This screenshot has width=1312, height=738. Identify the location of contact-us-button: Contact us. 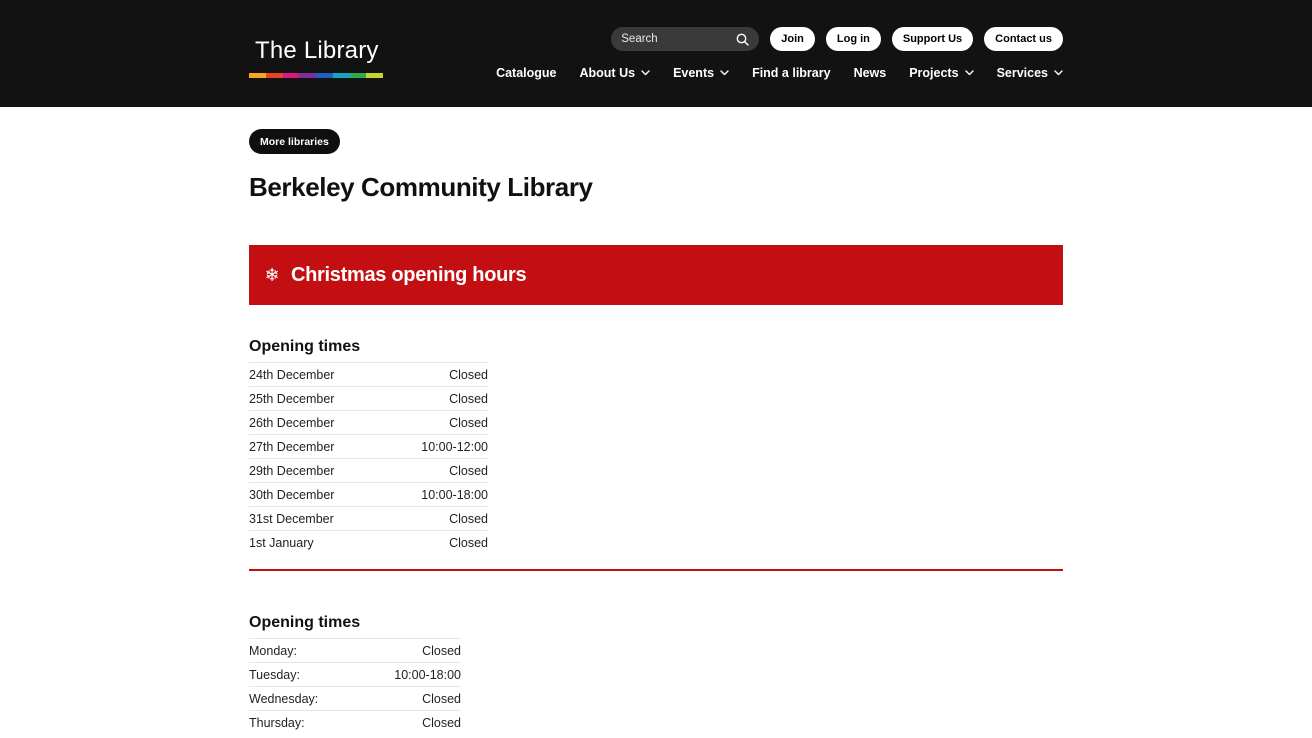
(1023, 39).